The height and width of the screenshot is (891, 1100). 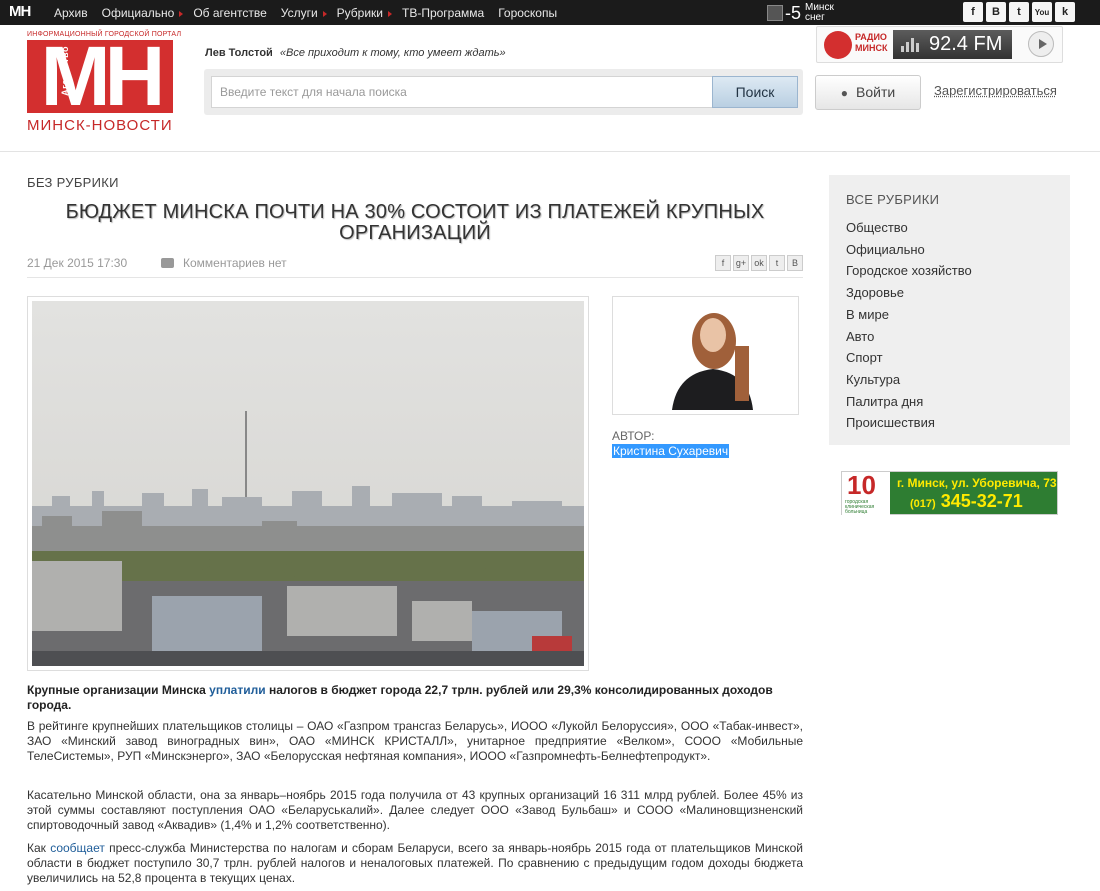 I want to click on radio-player: РАДИО МИНСК 92.4 FM, so click(x=939, y=44).